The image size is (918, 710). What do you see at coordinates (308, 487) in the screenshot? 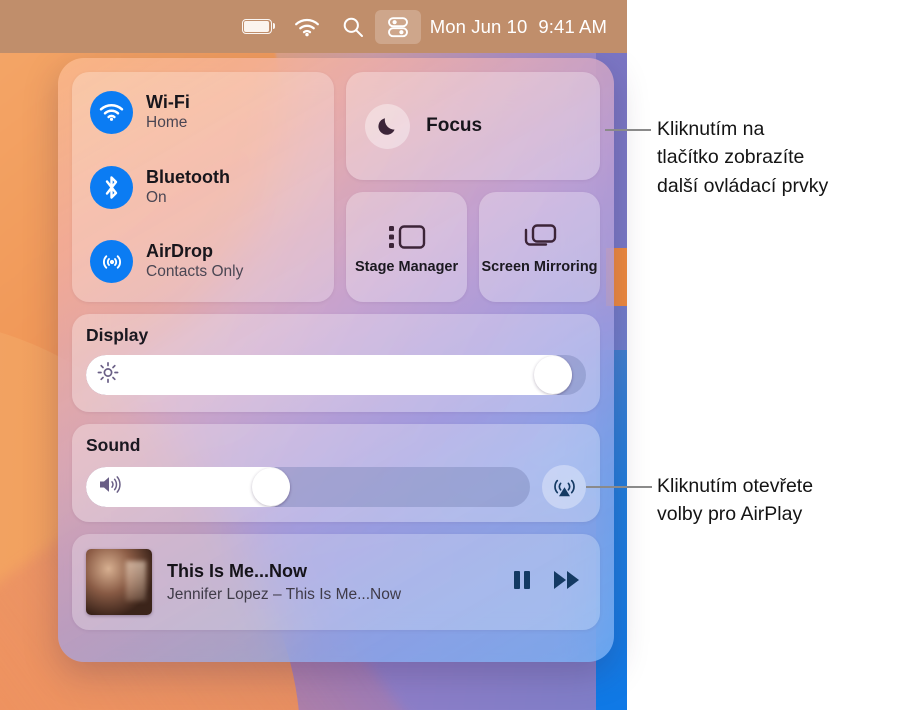
I see `volume-slider` at bounding box center [308, 487].